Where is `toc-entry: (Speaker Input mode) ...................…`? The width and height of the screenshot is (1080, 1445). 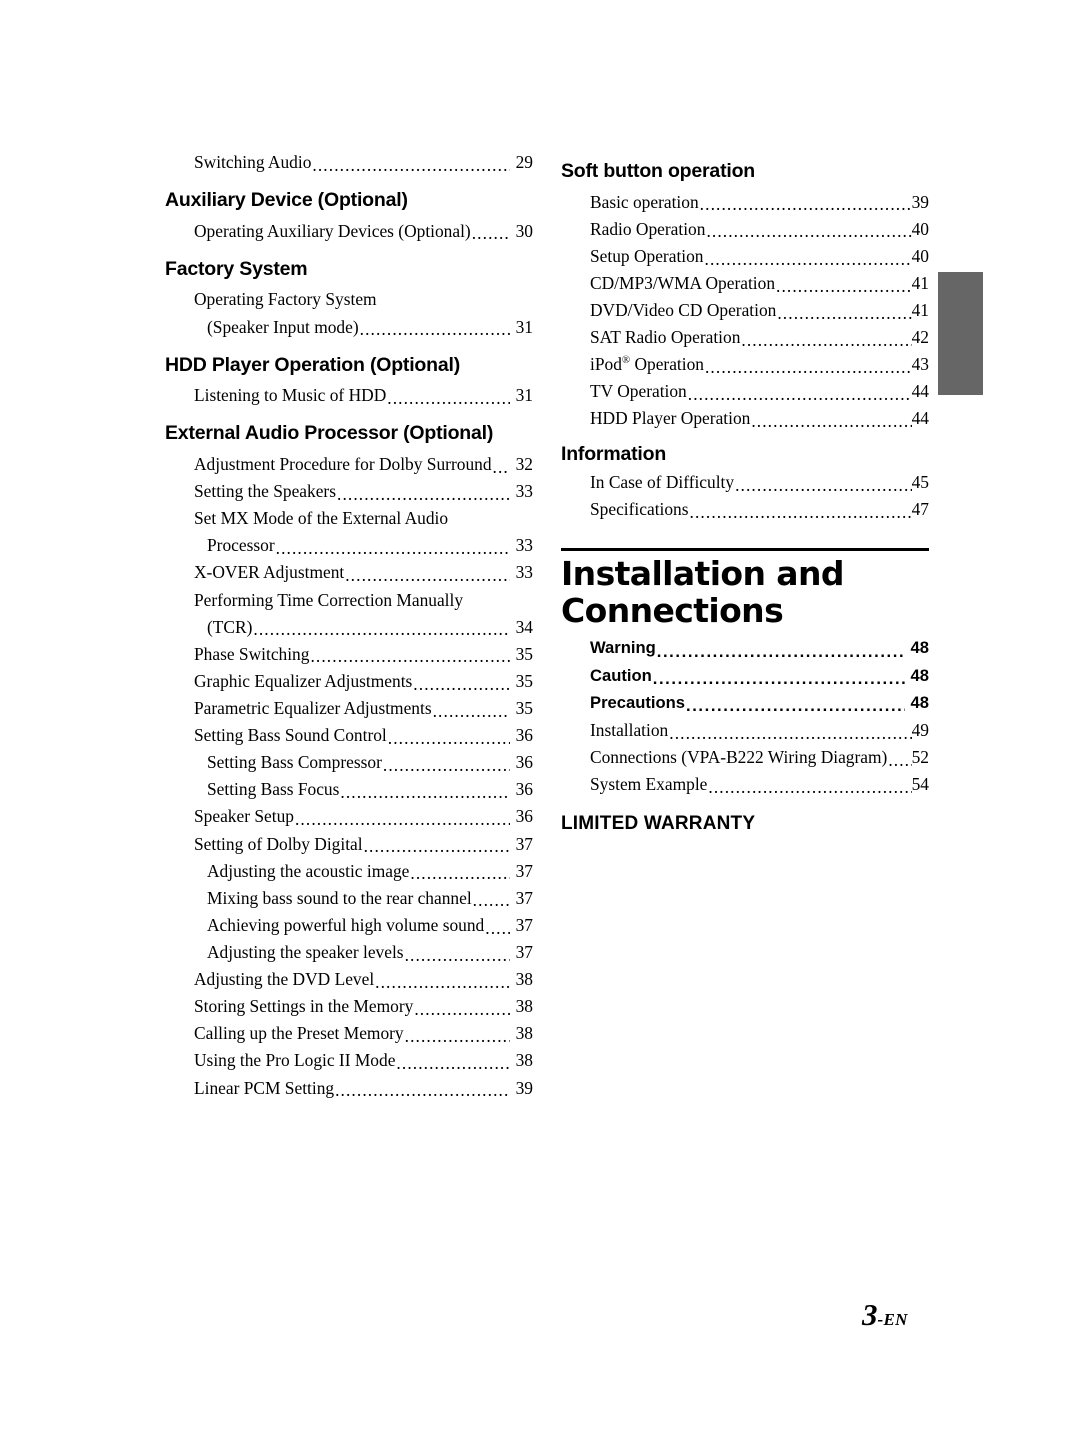
toc-entry: (Speaker Input mode) ...................… is located at coordinates (370, 327).